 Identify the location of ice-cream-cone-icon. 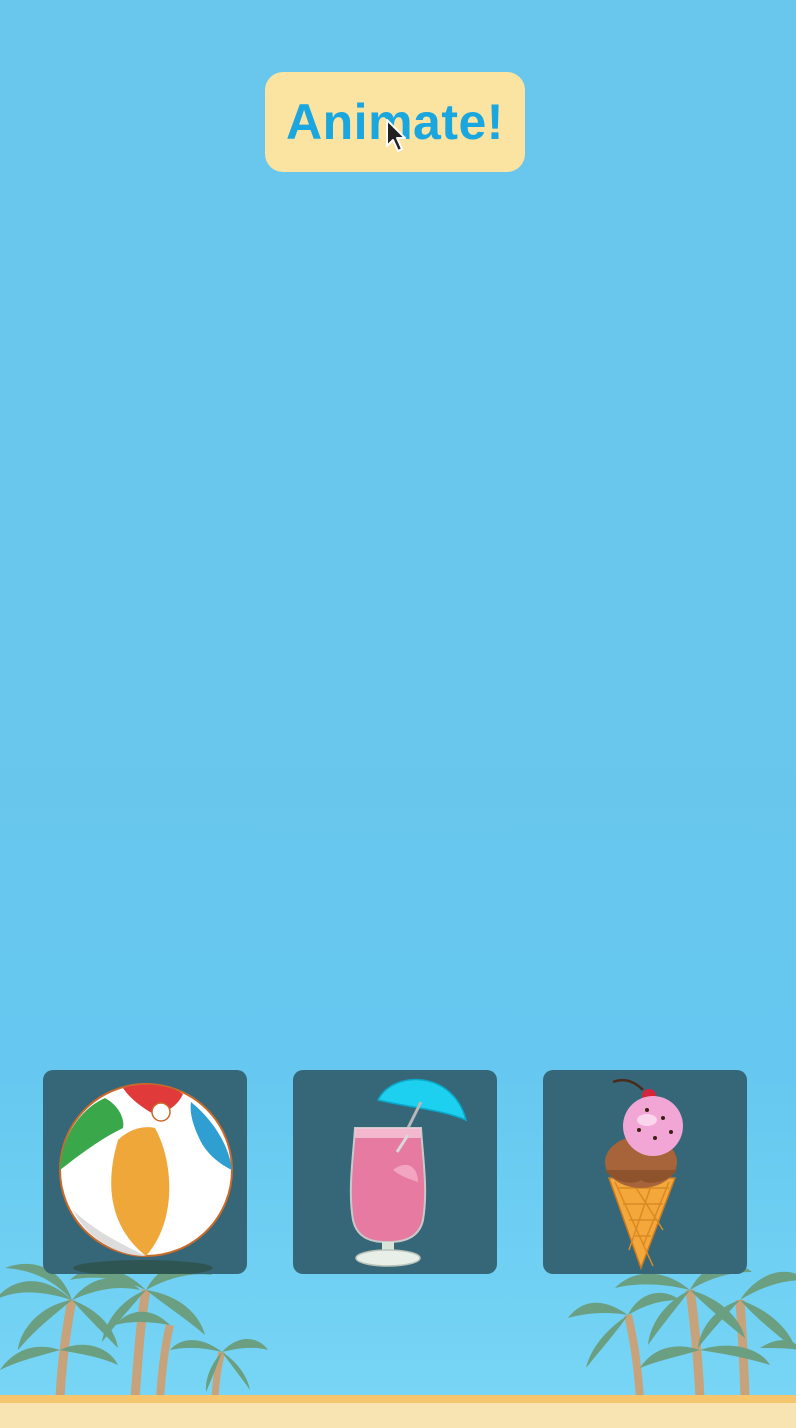
(644, 1174).